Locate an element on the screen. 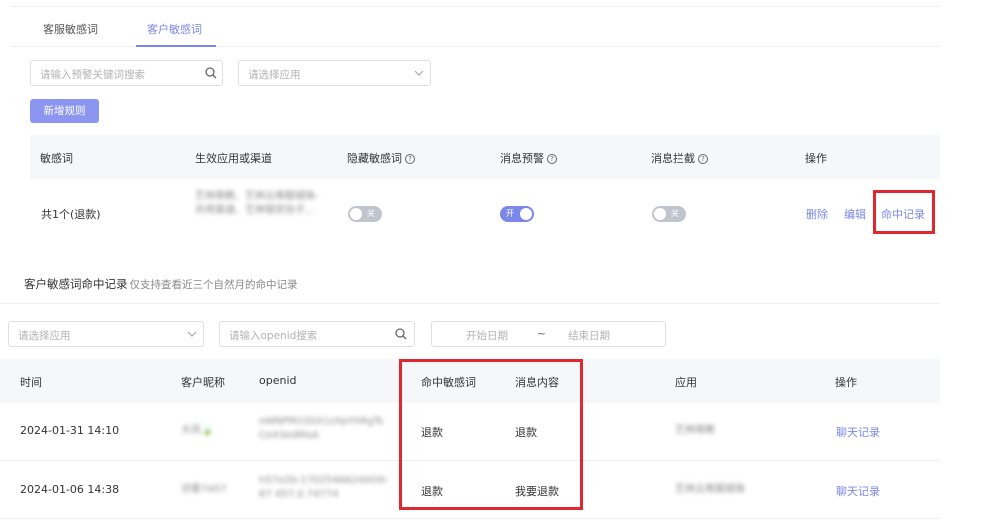  col-openid: openid is located at coordinates (278, 380).